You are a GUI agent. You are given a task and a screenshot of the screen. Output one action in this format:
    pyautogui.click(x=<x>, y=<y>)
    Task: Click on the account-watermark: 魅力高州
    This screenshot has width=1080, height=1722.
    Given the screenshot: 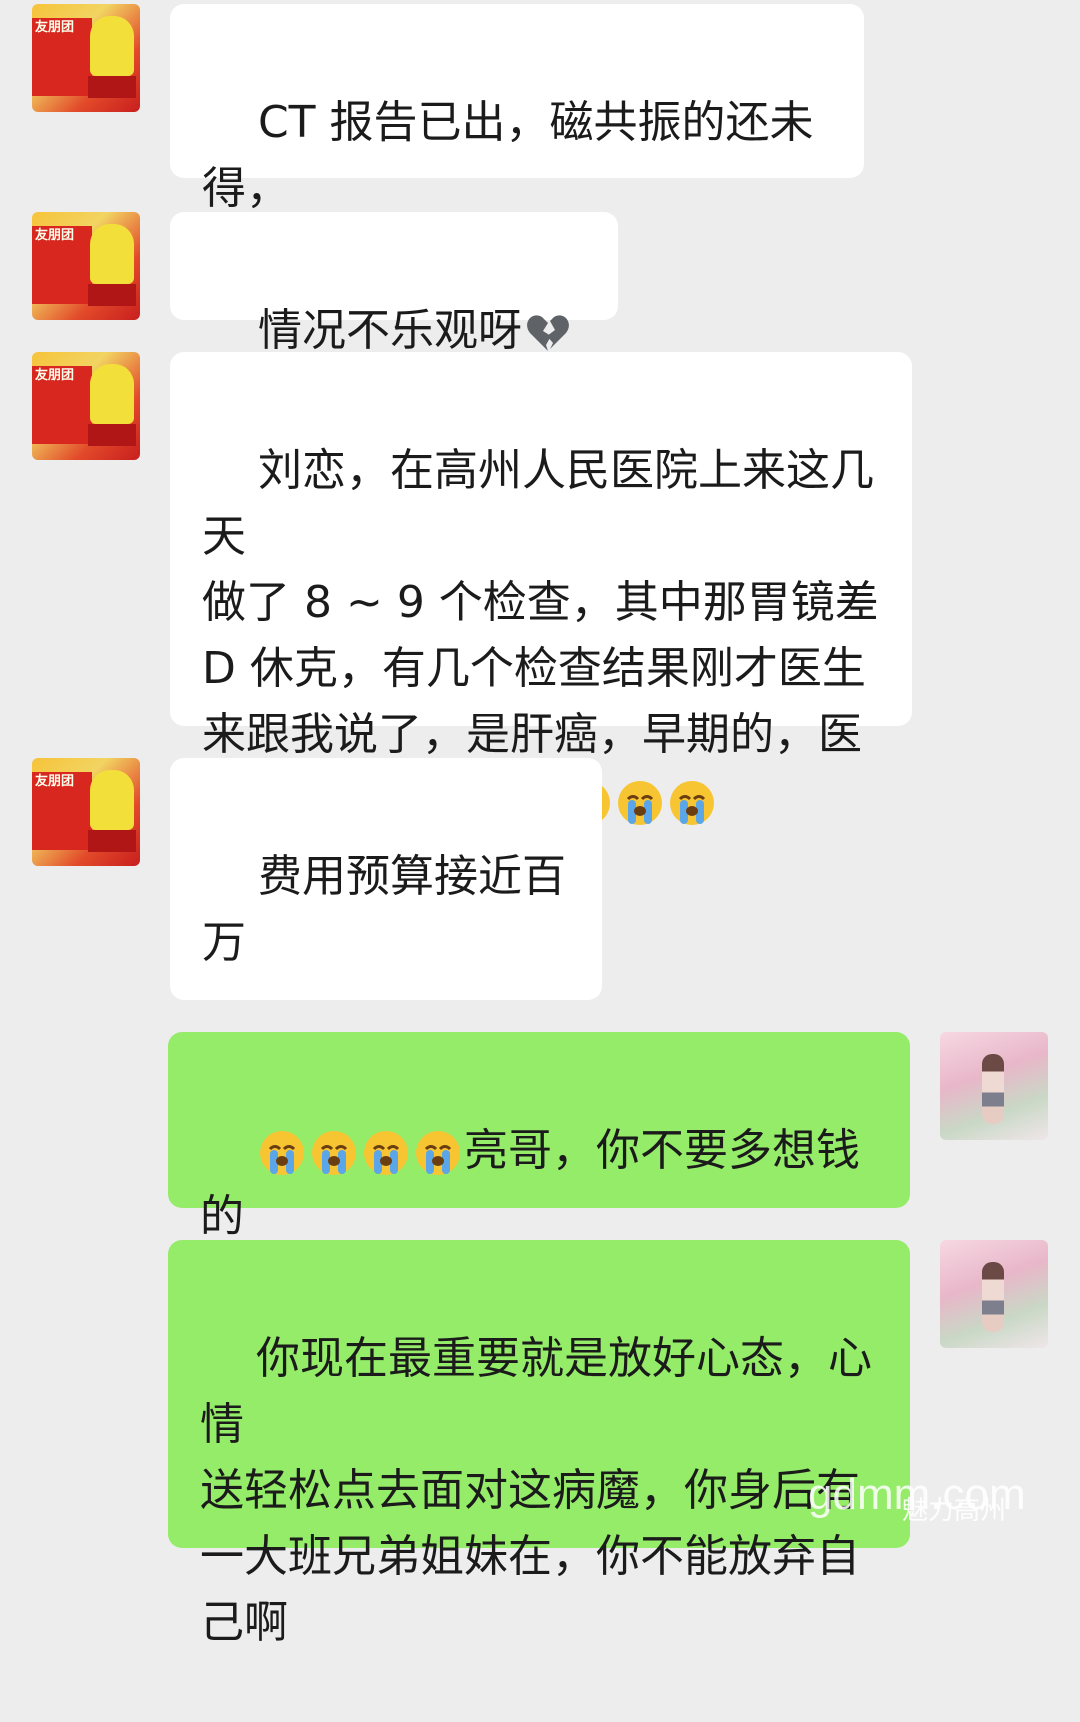 What is the action you would take?
    pyautogui.click(x=954, y=1511)
    